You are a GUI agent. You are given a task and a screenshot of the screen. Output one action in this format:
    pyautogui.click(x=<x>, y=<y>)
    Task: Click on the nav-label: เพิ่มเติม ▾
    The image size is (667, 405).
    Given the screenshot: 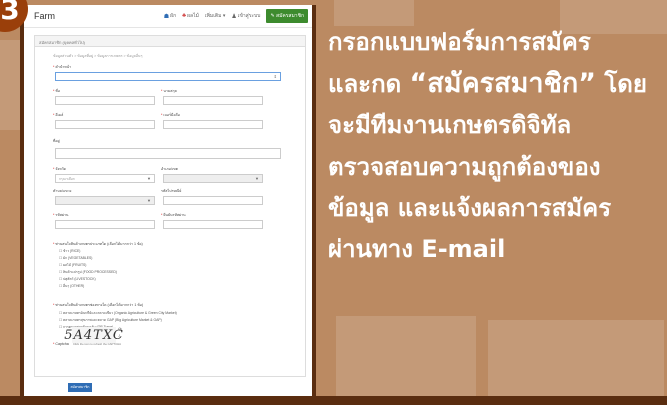 What is the action you would take?
    pyautogui.click(x=215, y=16)
    